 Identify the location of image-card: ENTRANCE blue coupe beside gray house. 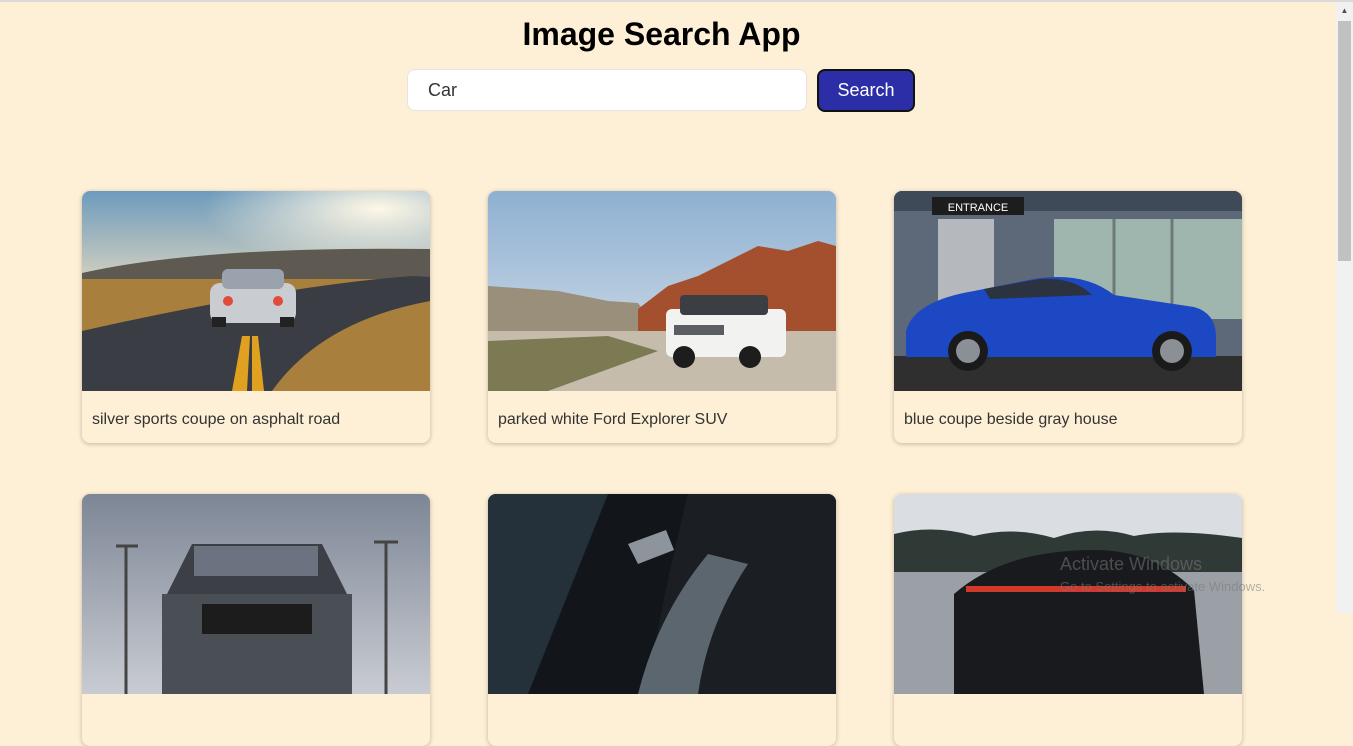
(1068, 317).